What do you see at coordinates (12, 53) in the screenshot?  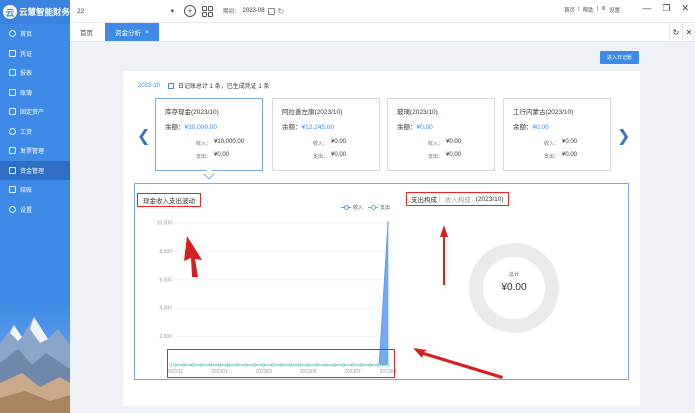 I see `voucher-icon` at bounding box center [12, 53].